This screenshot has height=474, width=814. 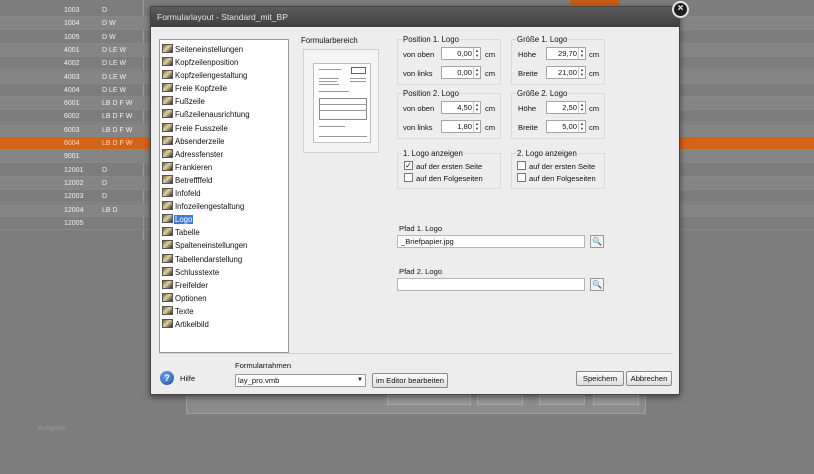 What do you see at coordinates (167, 378) in the screenshot?
I see `help-icon: ?` at bounding box center [167, 378].